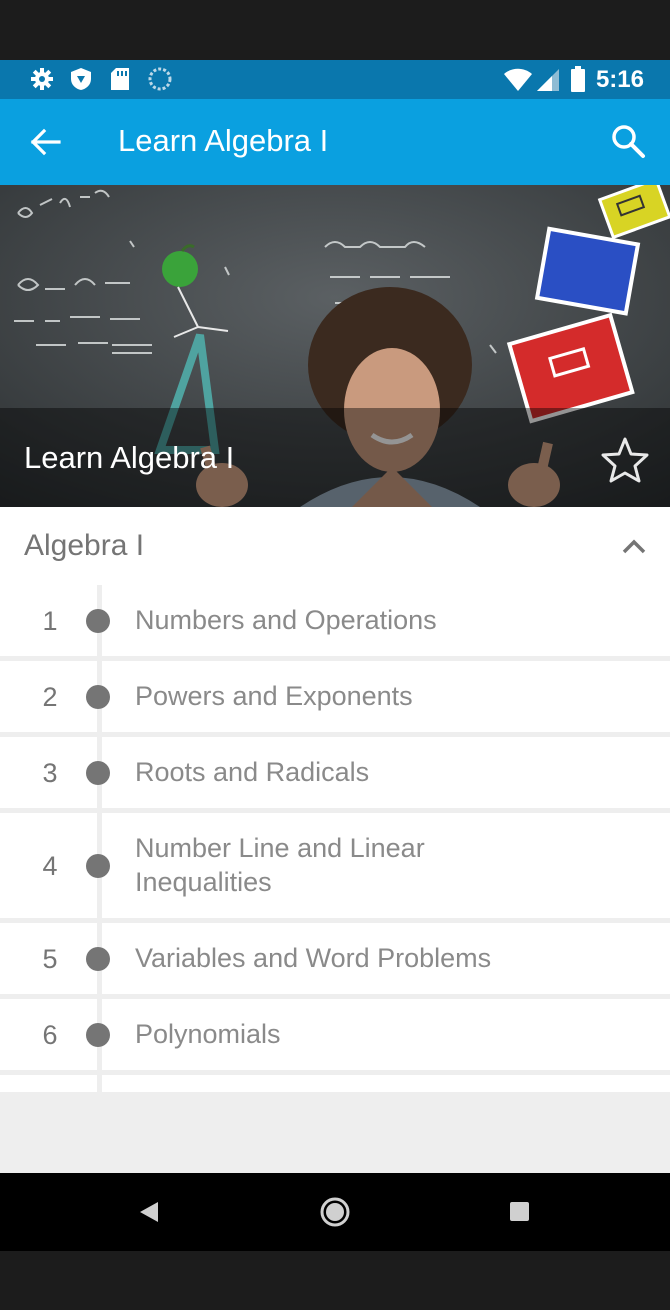  I want to click on list-item, so click(335, 1083).